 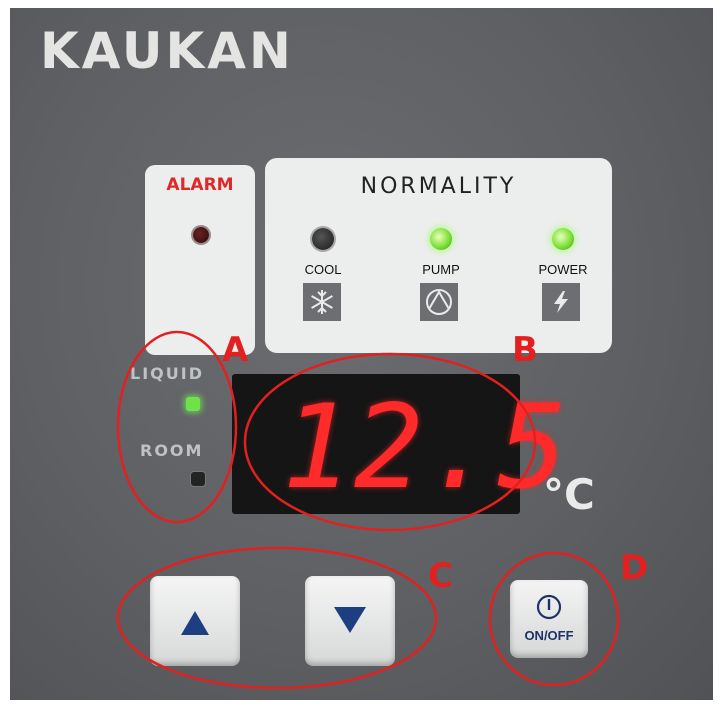 I want to click on annotation-label-d: D, so click(x=634, y=568).